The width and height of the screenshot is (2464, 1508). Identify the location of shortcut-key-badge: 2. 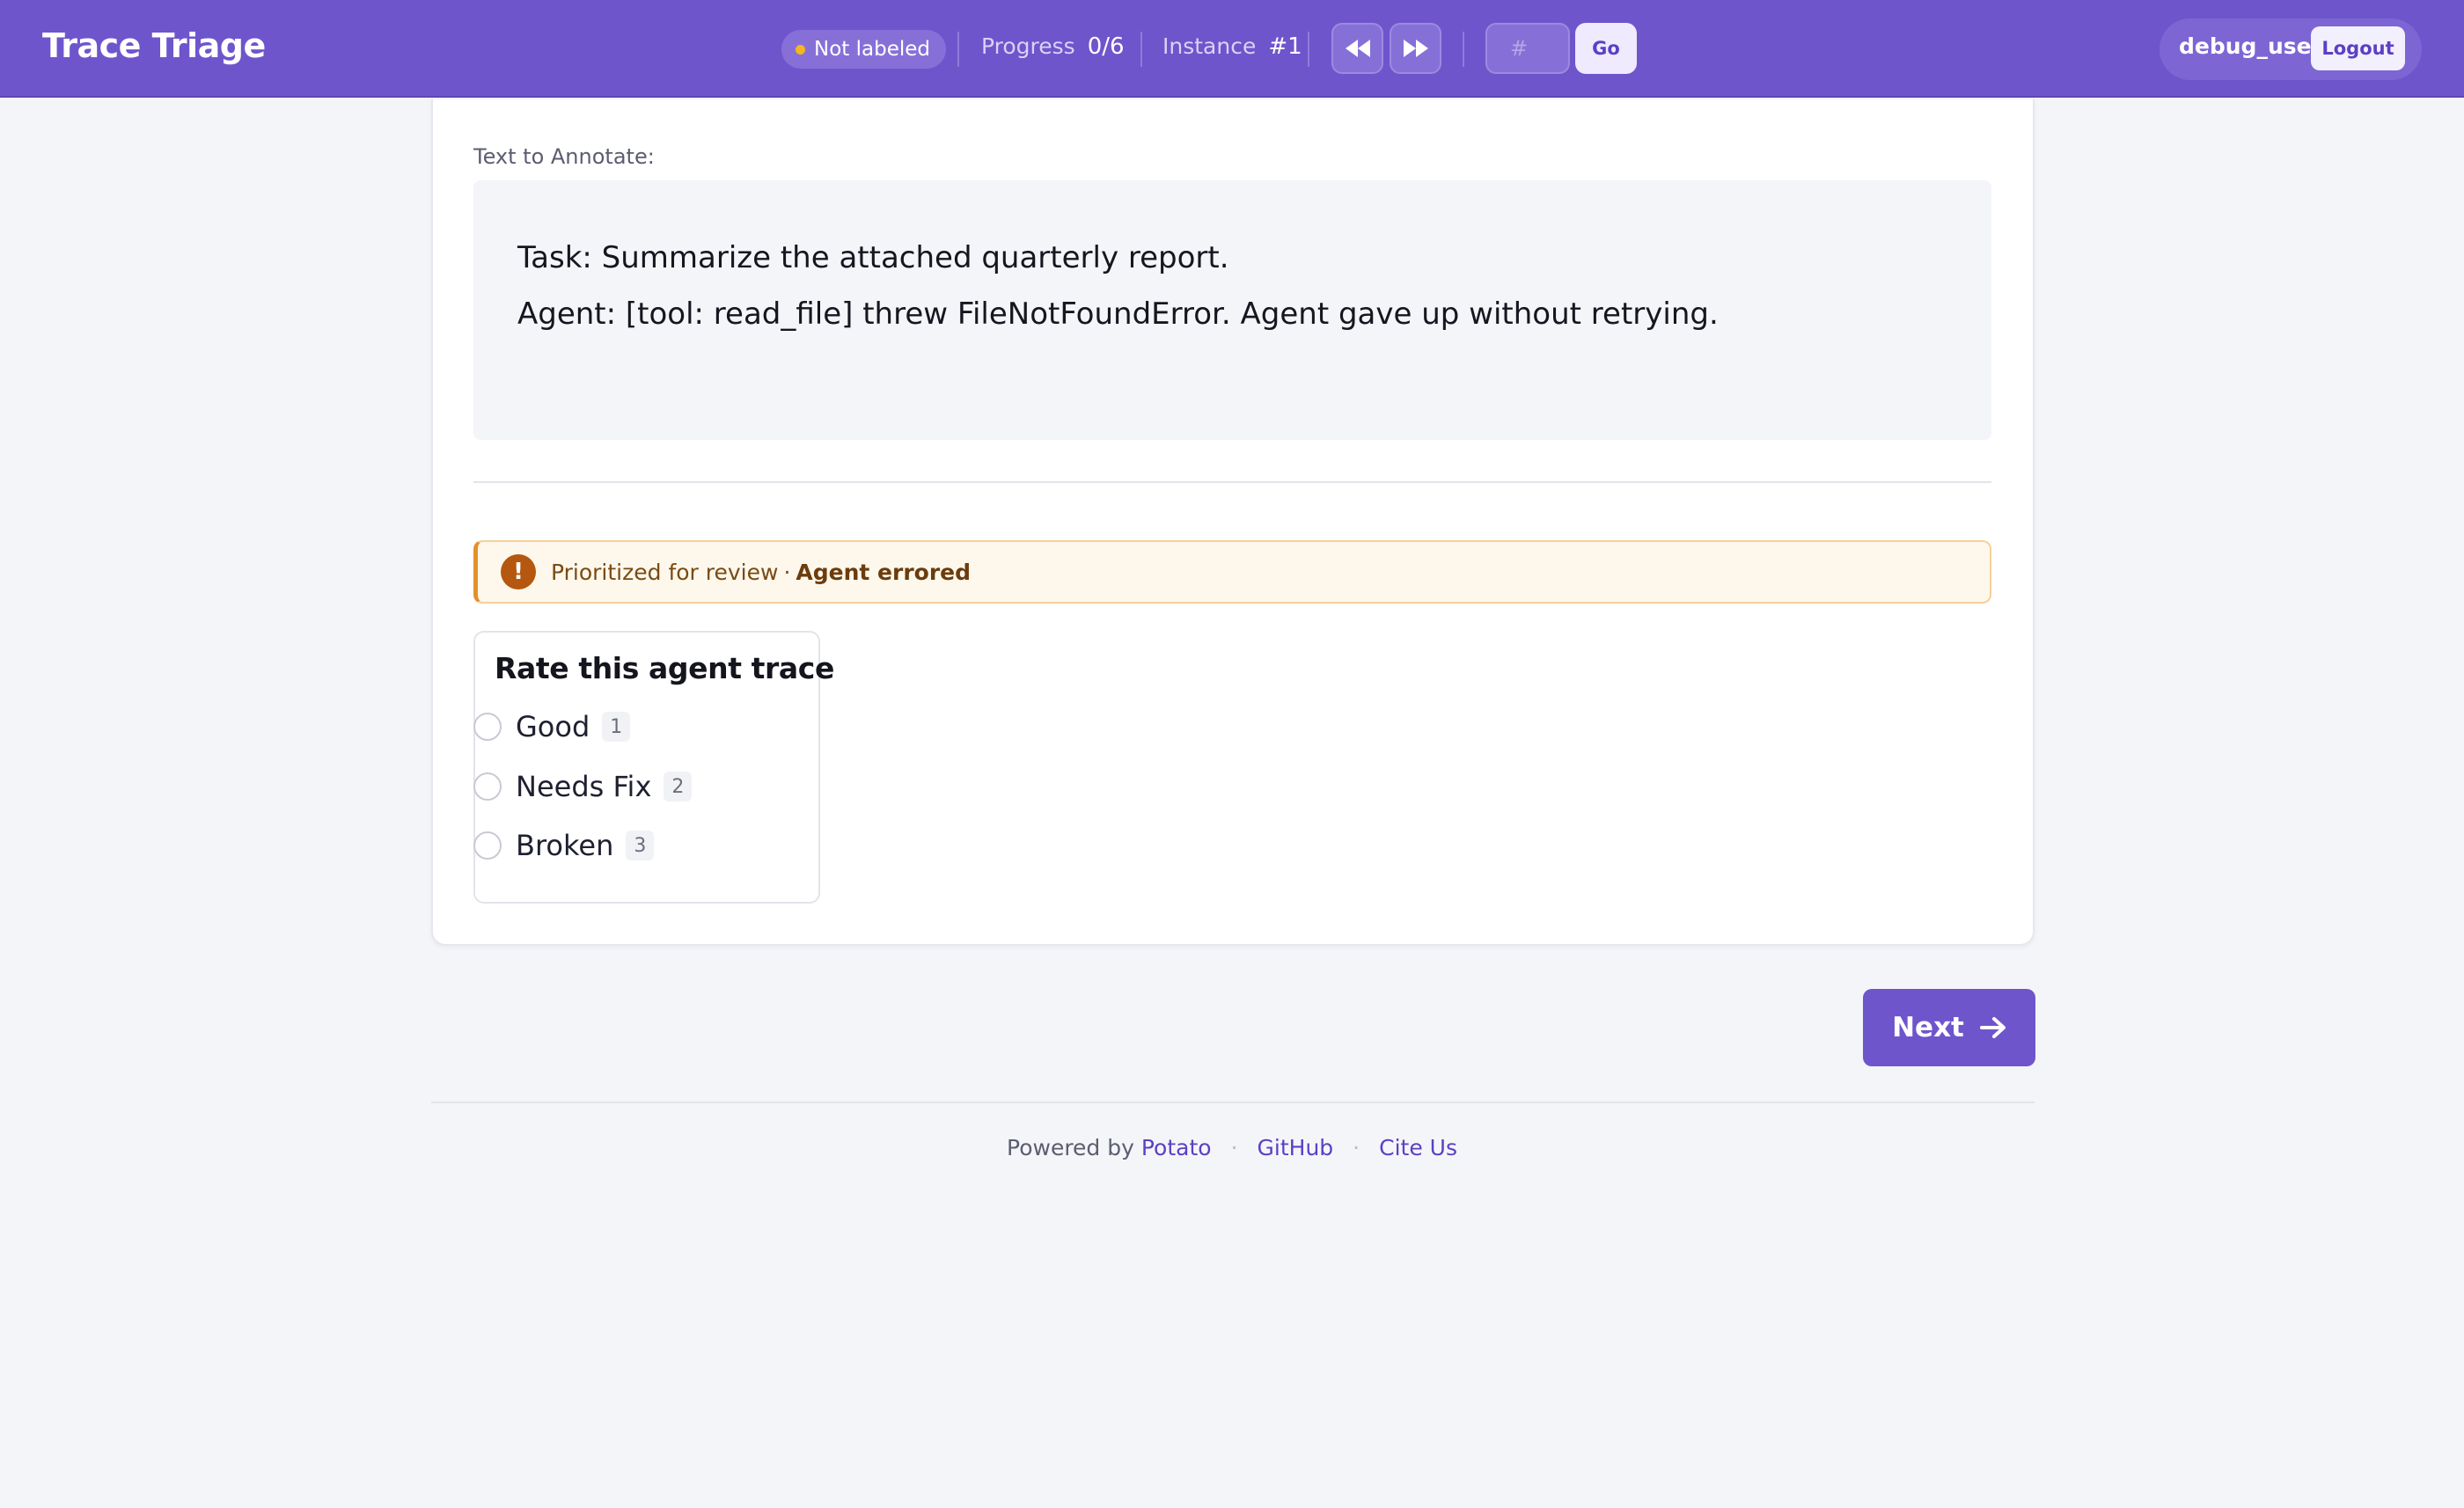
(679, 787).